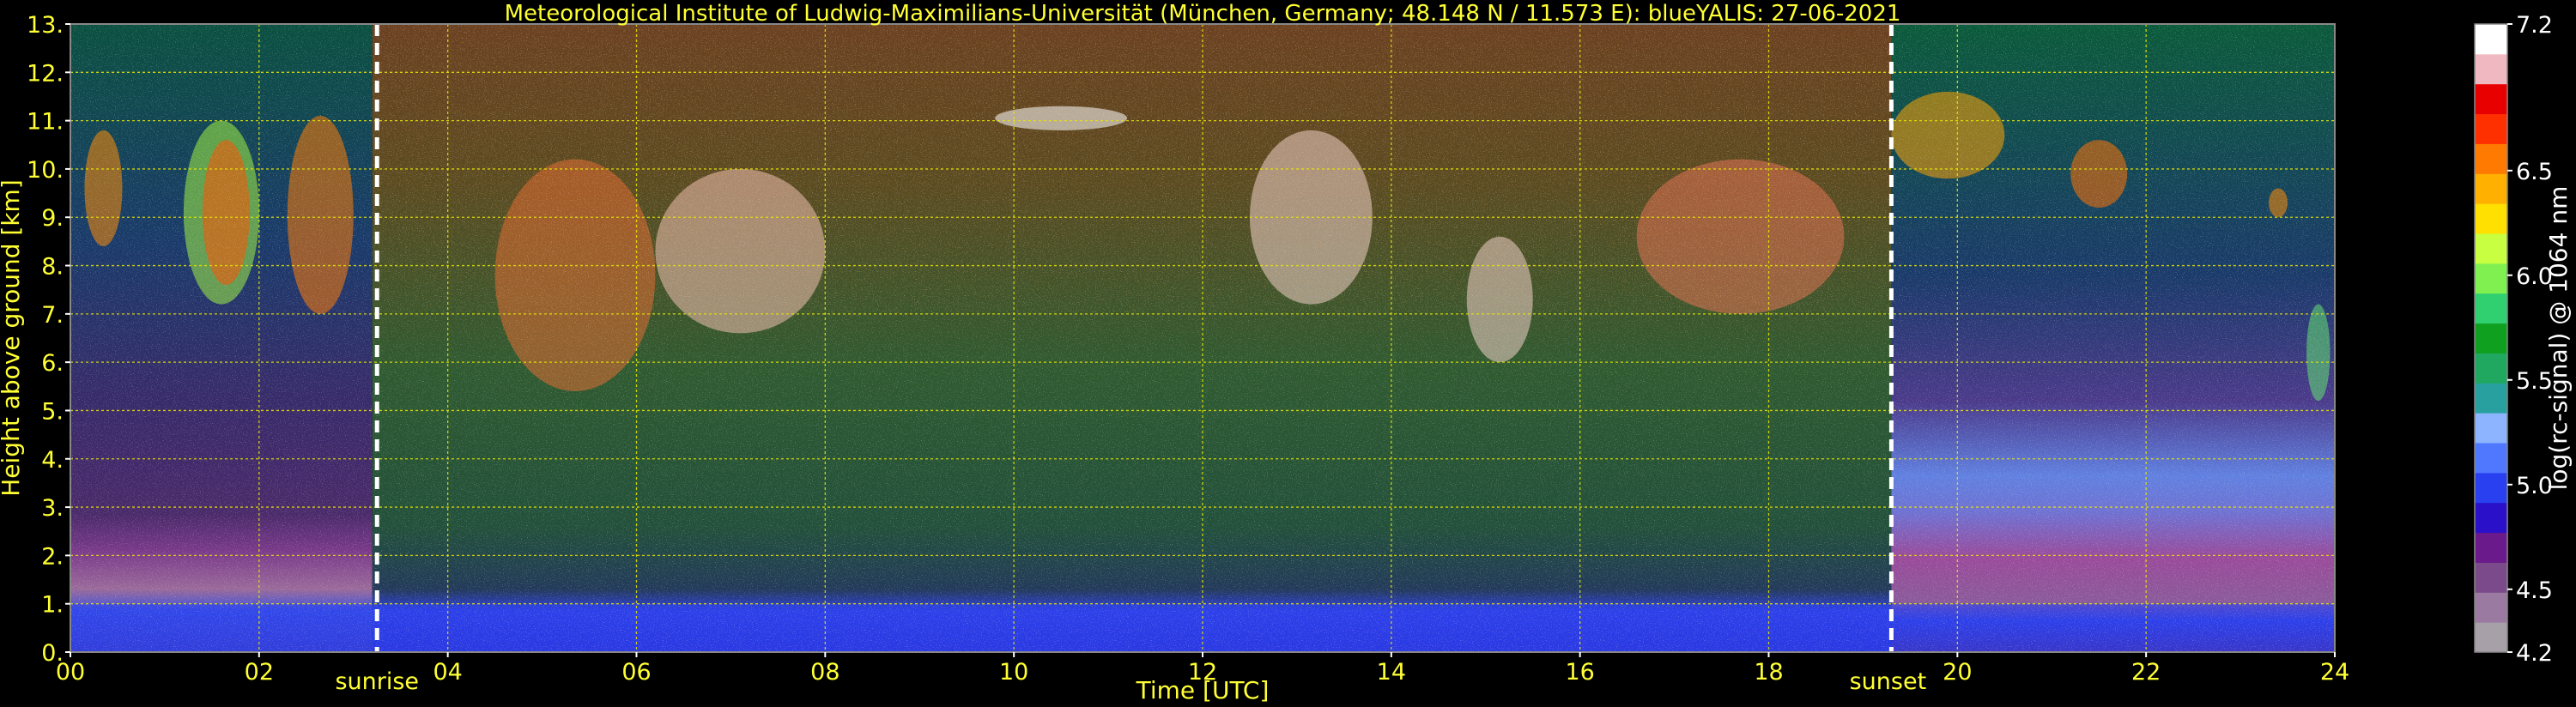 Image resolution: width=2576 pixels, height=707 pixels. I want to click on colorbar-tick-label: 6.5, so click(2534, 172).